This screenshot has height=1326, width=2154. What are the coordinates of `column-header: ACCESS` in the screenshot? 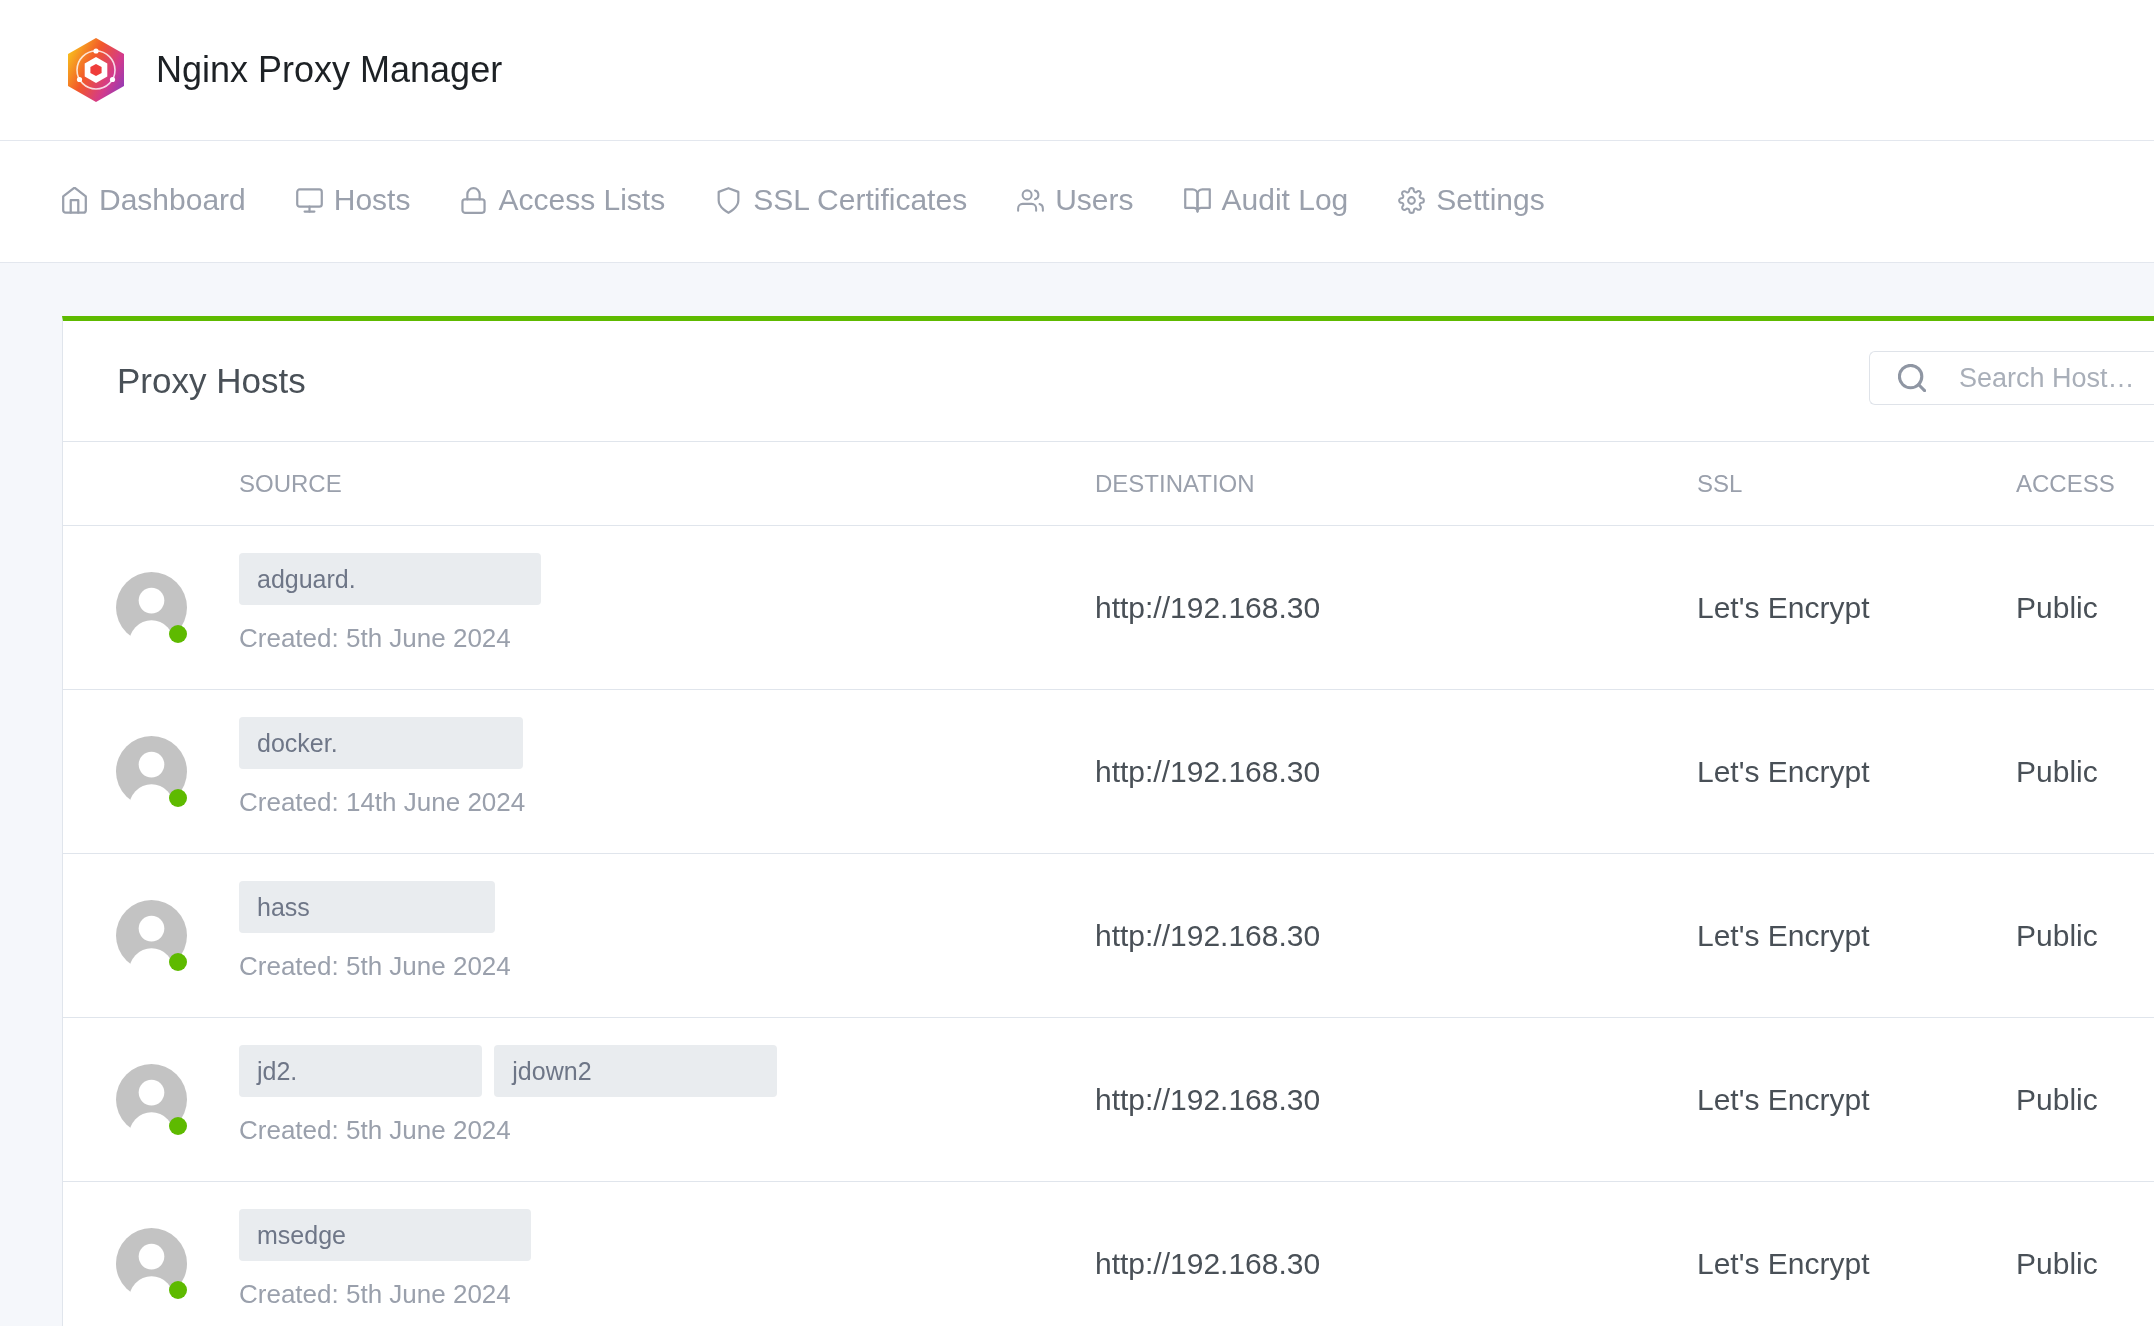 It's located at (2065, 483).